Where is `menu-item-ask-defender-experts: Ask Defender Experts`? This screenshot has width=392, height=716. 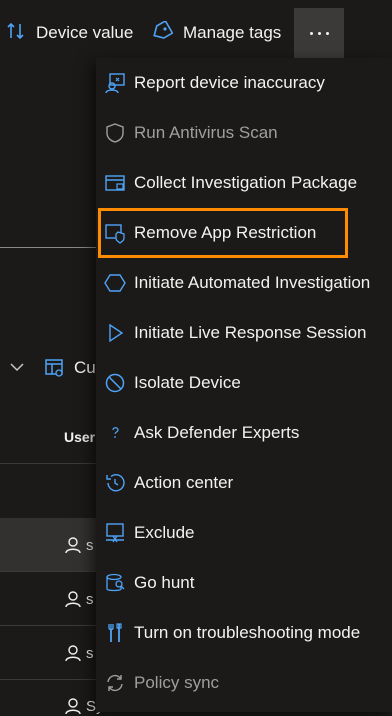
menu-item-ask-defender-experts: Ask Defender Experts is located at coordinates (244, 433).